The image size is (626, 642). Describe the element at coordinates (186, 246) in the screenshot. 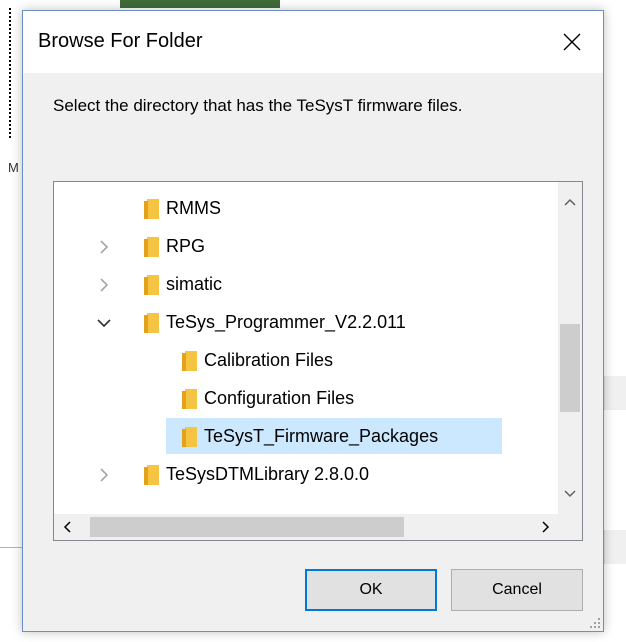

I see `tree-item-label: RPG` at that location.